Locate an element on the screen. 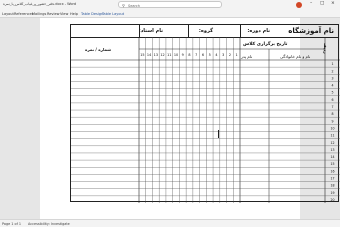 Image resolution: width=340 pixels, height=240 pixels. session-number: 1 is located at coordinates (237, 55).